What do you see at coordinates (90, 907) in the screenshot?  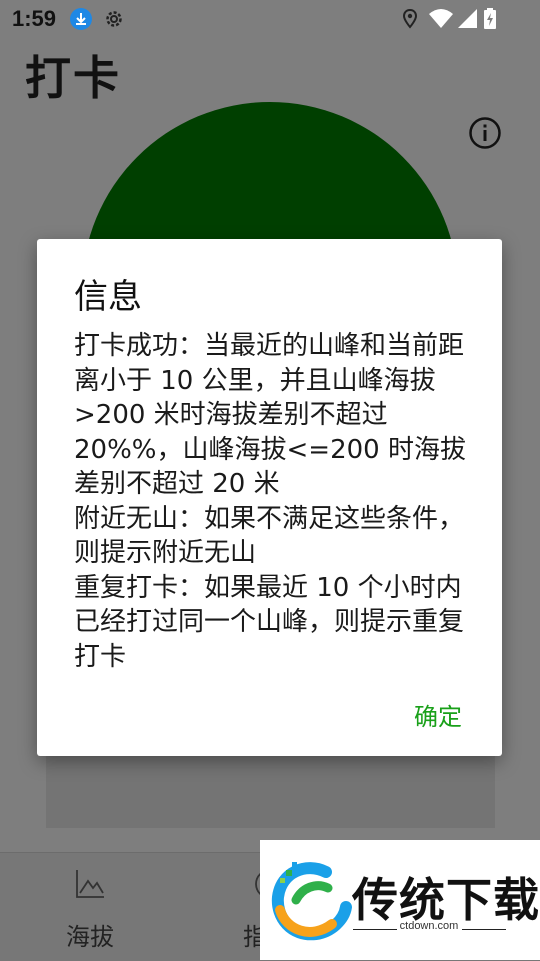 I see `nav-item-altitude: 海拔` at bounding box center [90, 907].